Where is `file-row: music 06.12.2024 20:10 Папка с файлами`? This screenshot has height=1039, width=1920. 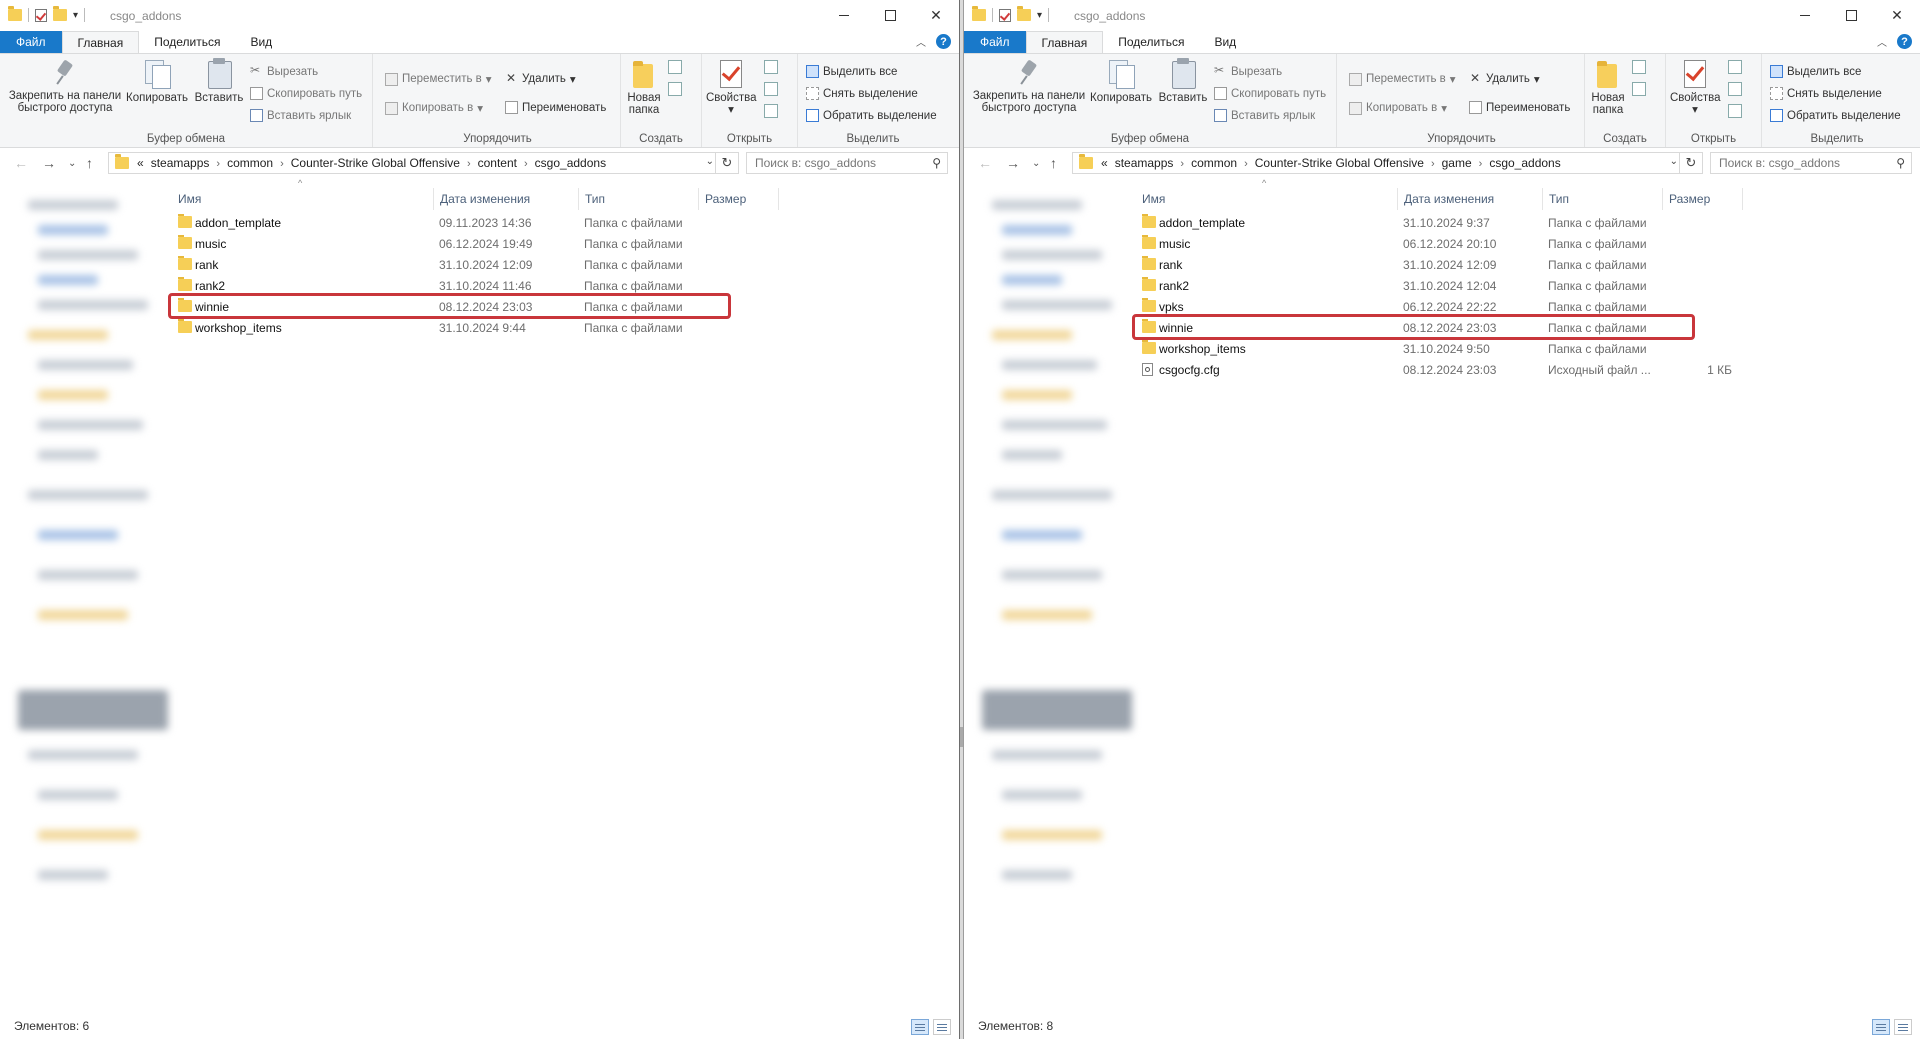
file-row: music 06.12.2024 20:10 Папка с файлами is located at coordinates (1436, 243).